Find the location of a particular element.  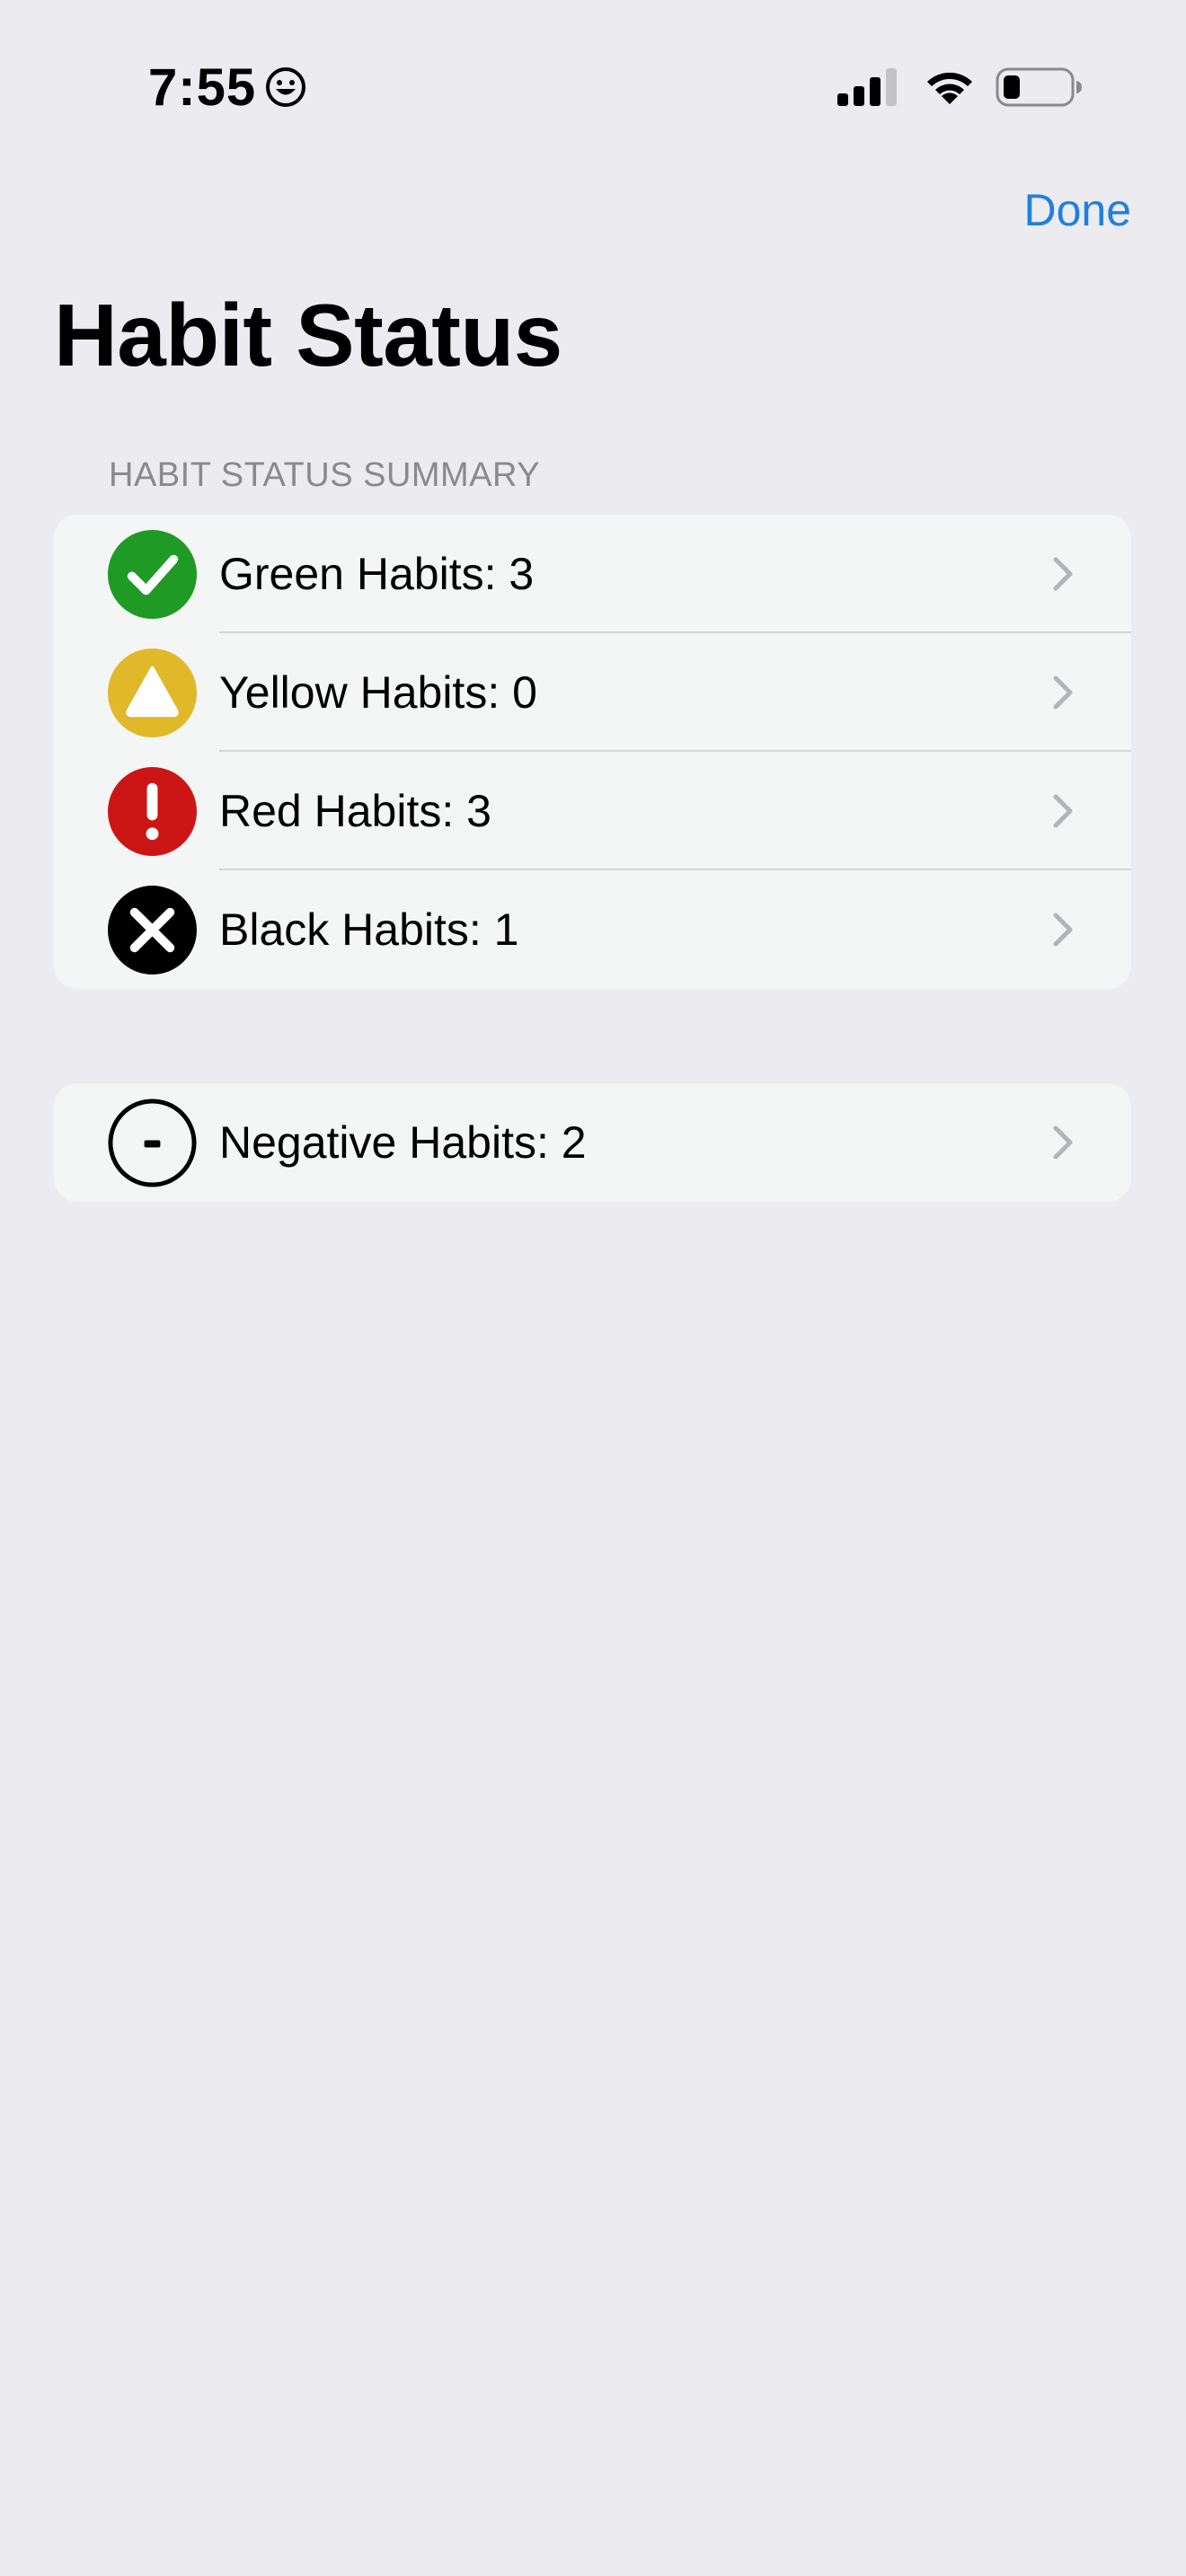

wifi-icon is located at coordinates (949, 88).